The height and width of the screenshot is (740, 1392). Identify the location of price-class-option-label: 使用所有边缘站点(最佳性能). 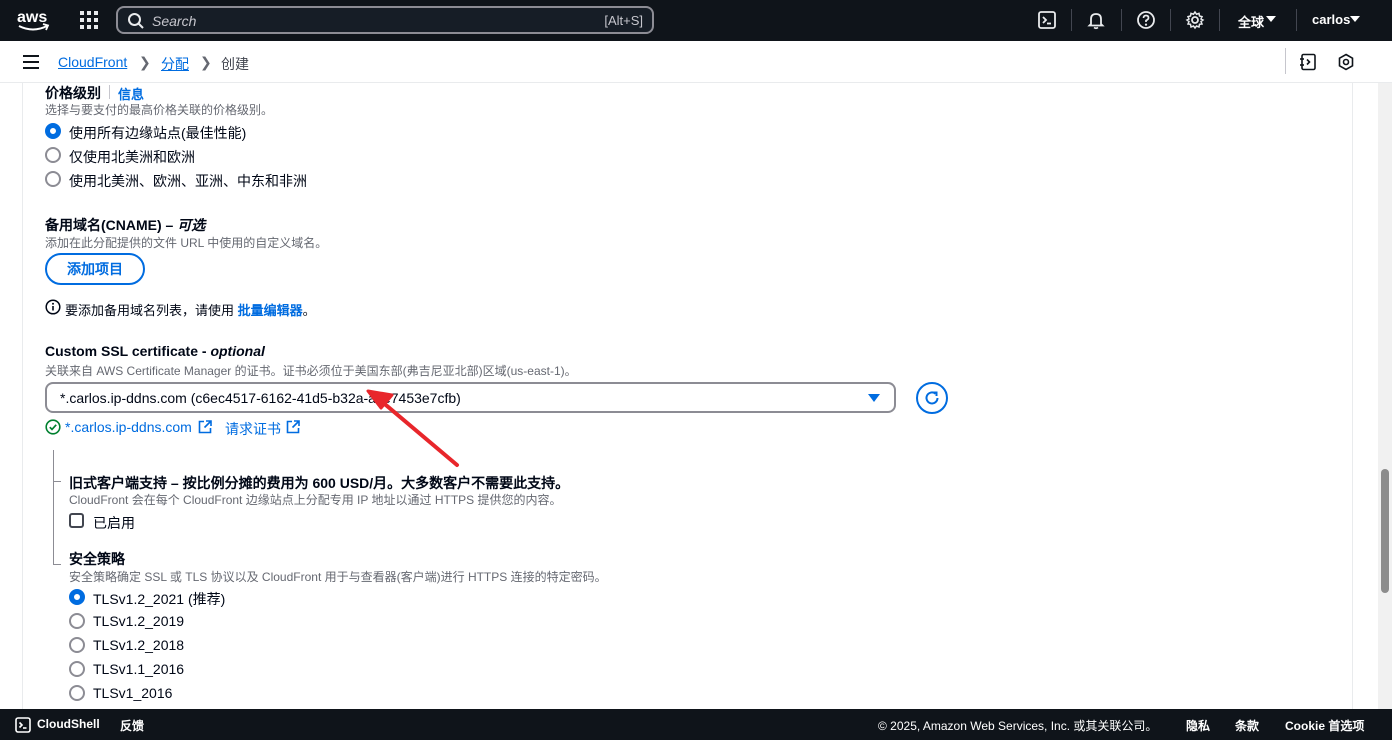
(158, 133).